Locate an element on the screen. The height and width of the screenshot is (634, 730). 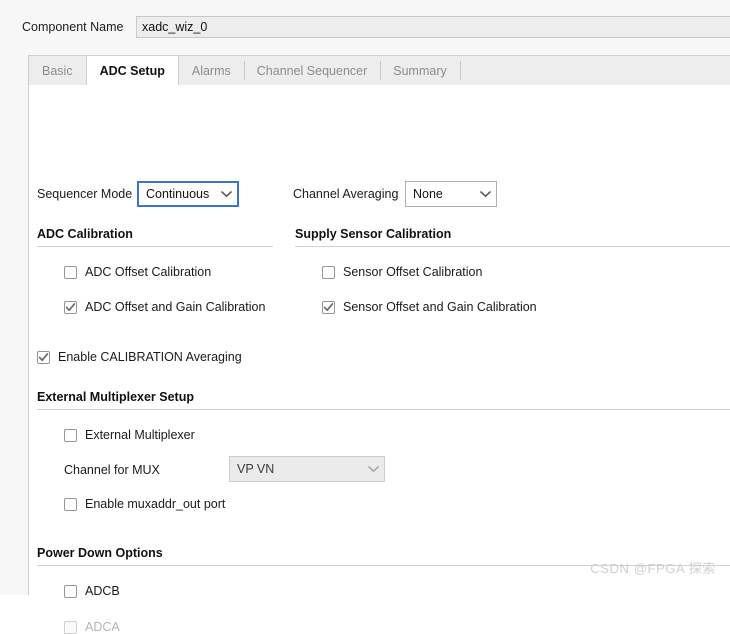
channel-for-mux-label: Channel for MUX is located at coordinates (112, 470).